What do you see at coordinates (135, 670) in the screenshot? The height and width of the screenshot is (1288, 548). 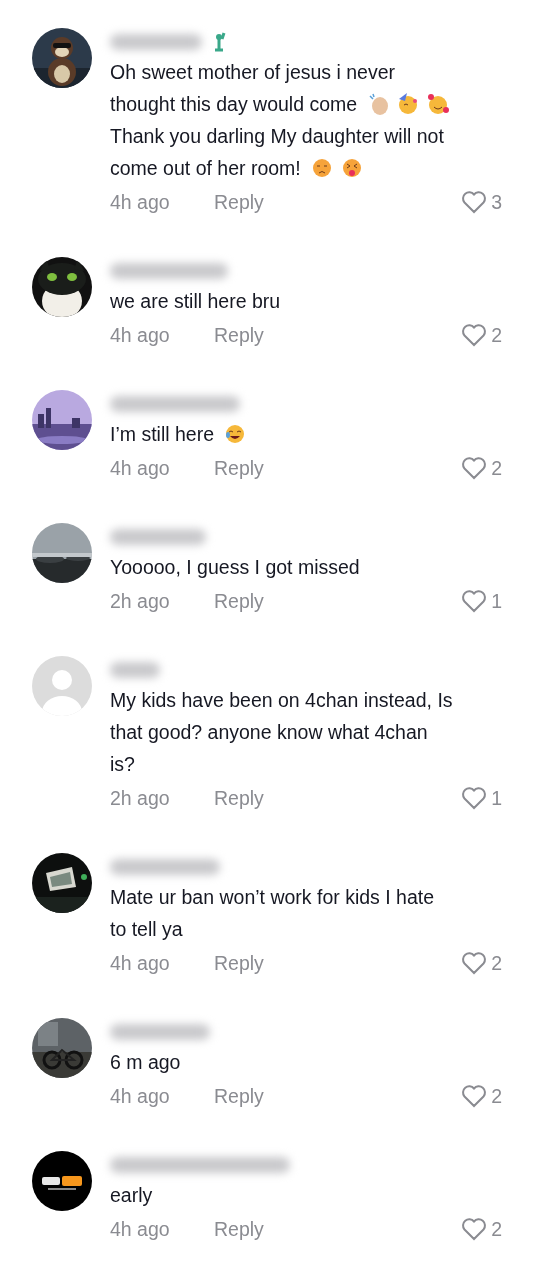 I see `blurred-username` at bounding box center [135, 670].